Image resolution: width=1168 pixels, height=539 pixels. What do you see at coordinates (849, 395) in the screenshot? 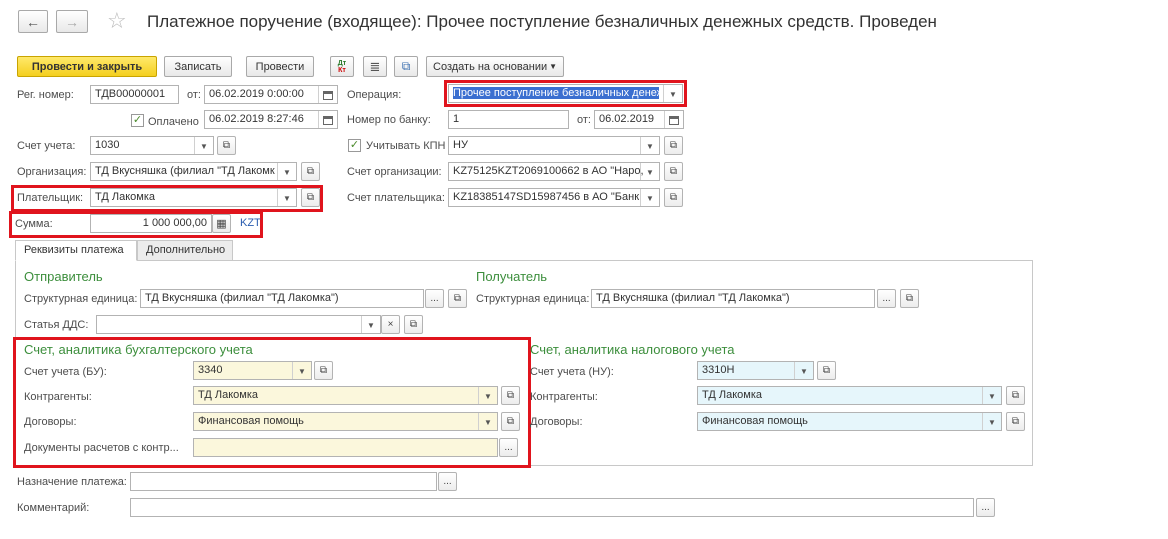
I see `nu-contragents-field: ТД Лакомка ▼` at bounding box center [849, 395].